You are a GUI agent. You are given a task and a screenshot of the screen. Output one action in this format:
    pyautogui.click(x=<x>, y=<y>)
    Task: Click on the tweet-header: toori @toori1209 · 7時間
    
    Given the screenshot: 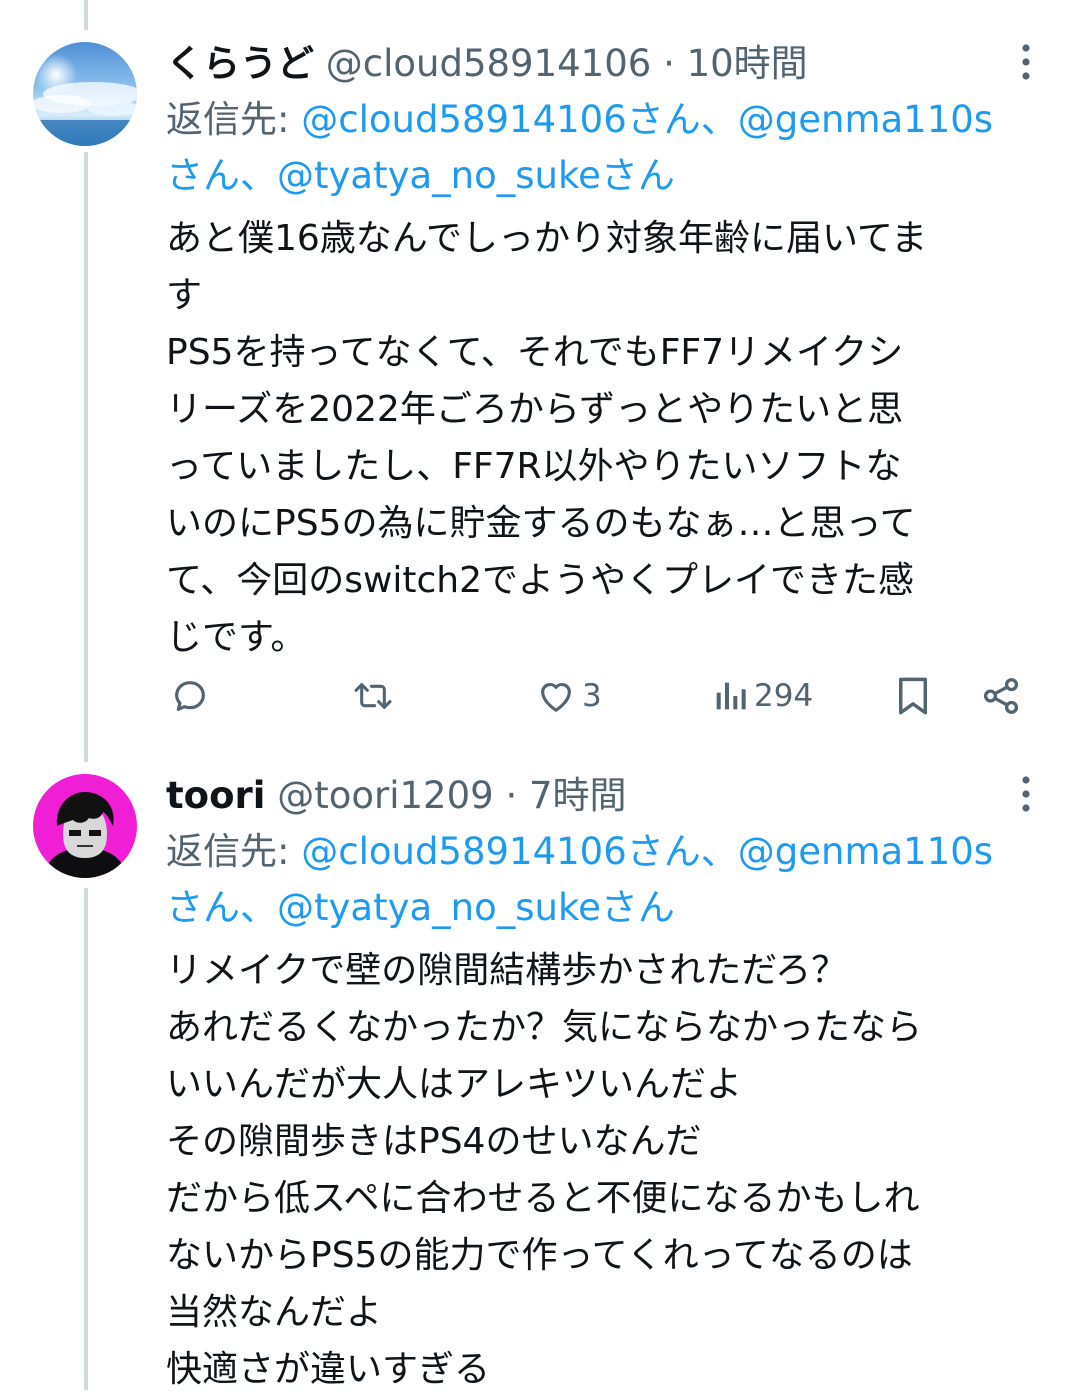 What is the action you would take?
    pyautogui.click(x=603, y=796)
    